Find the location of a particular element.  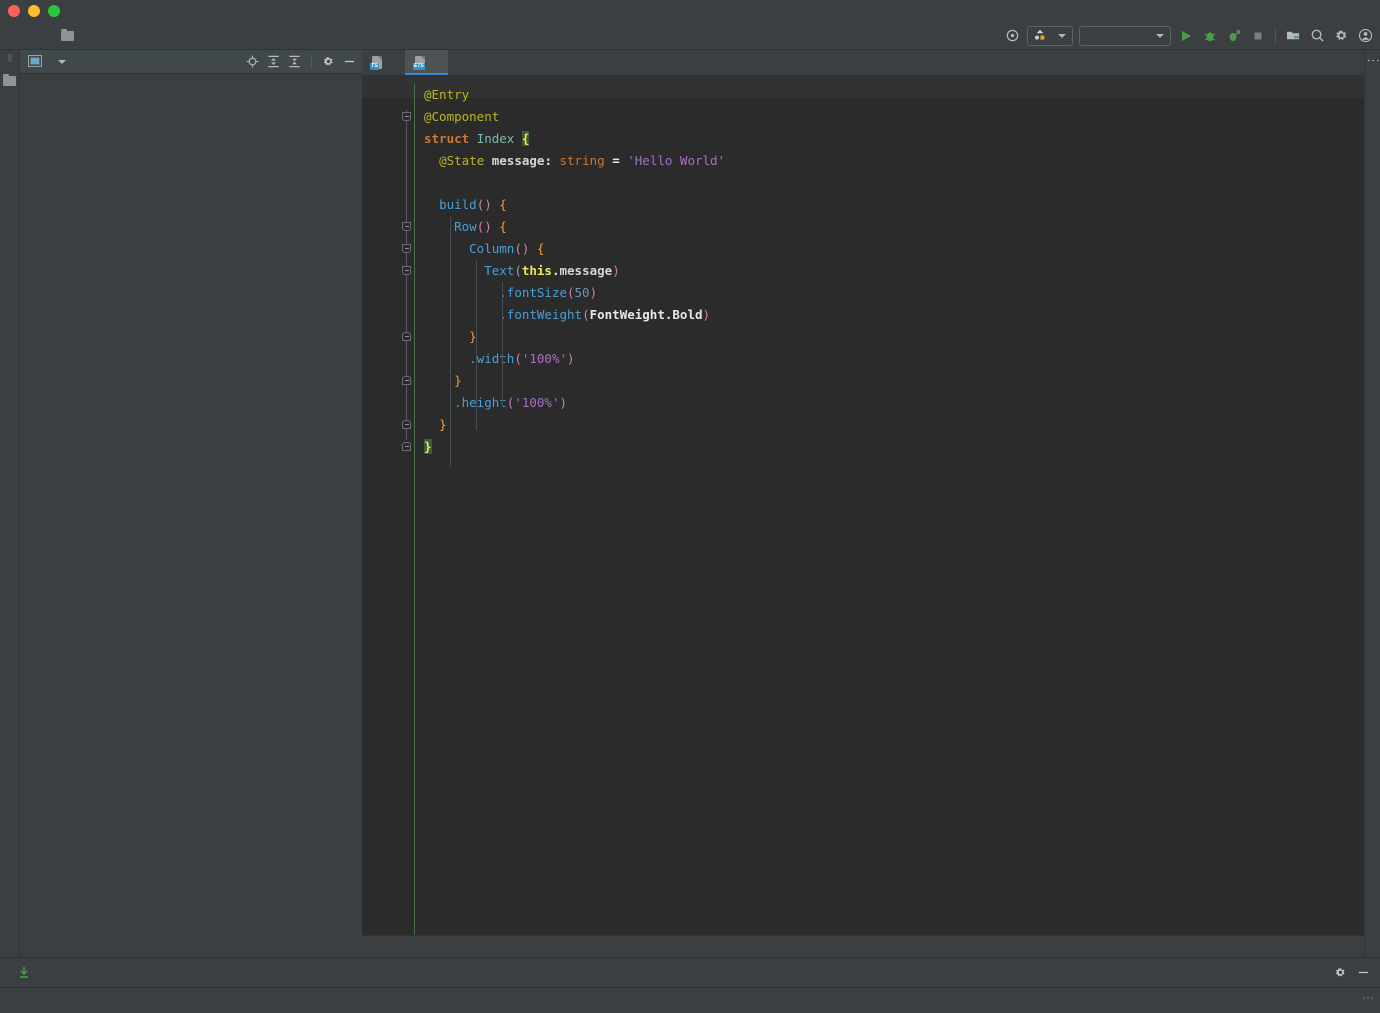

breadcrumb-item-entry is located at coordinates (25, 36).